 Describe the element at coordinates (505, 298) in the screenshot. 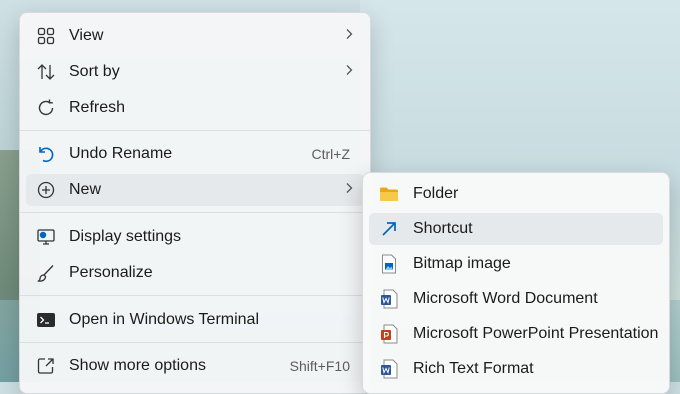

I see `submenu-item-label: Microsoft Word Document` at that location.